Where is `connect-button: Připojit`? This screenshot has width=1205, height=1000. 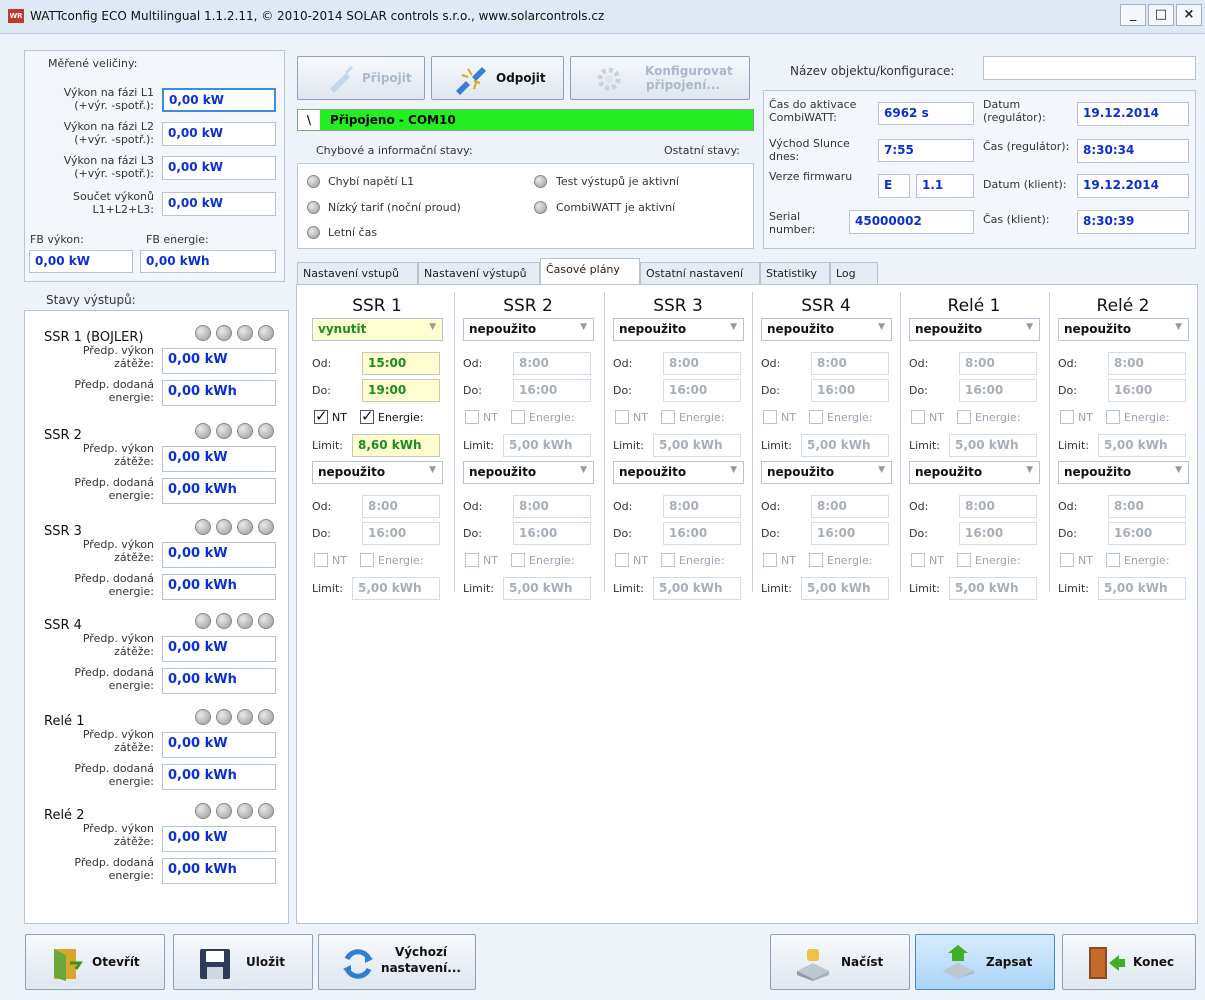 connect-button: Připojit is located at coordinates (361, 78).